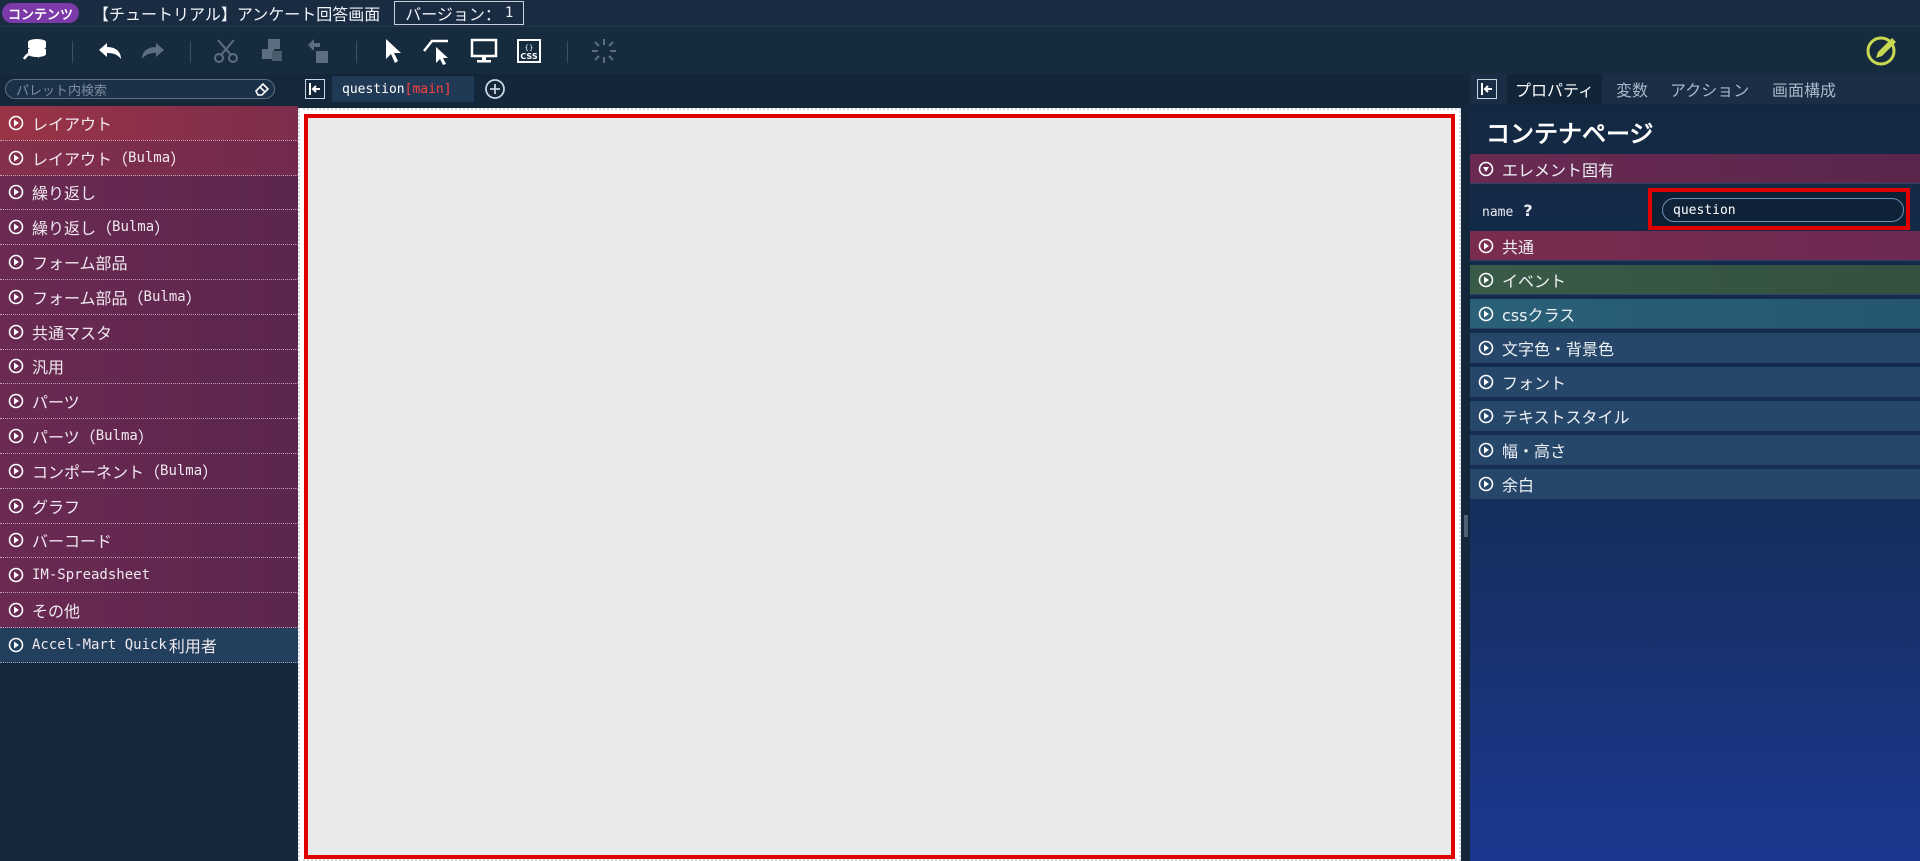 The height and width of the screenshot is (861, 1920). I want to click on paste-icon, so click(318, 51).